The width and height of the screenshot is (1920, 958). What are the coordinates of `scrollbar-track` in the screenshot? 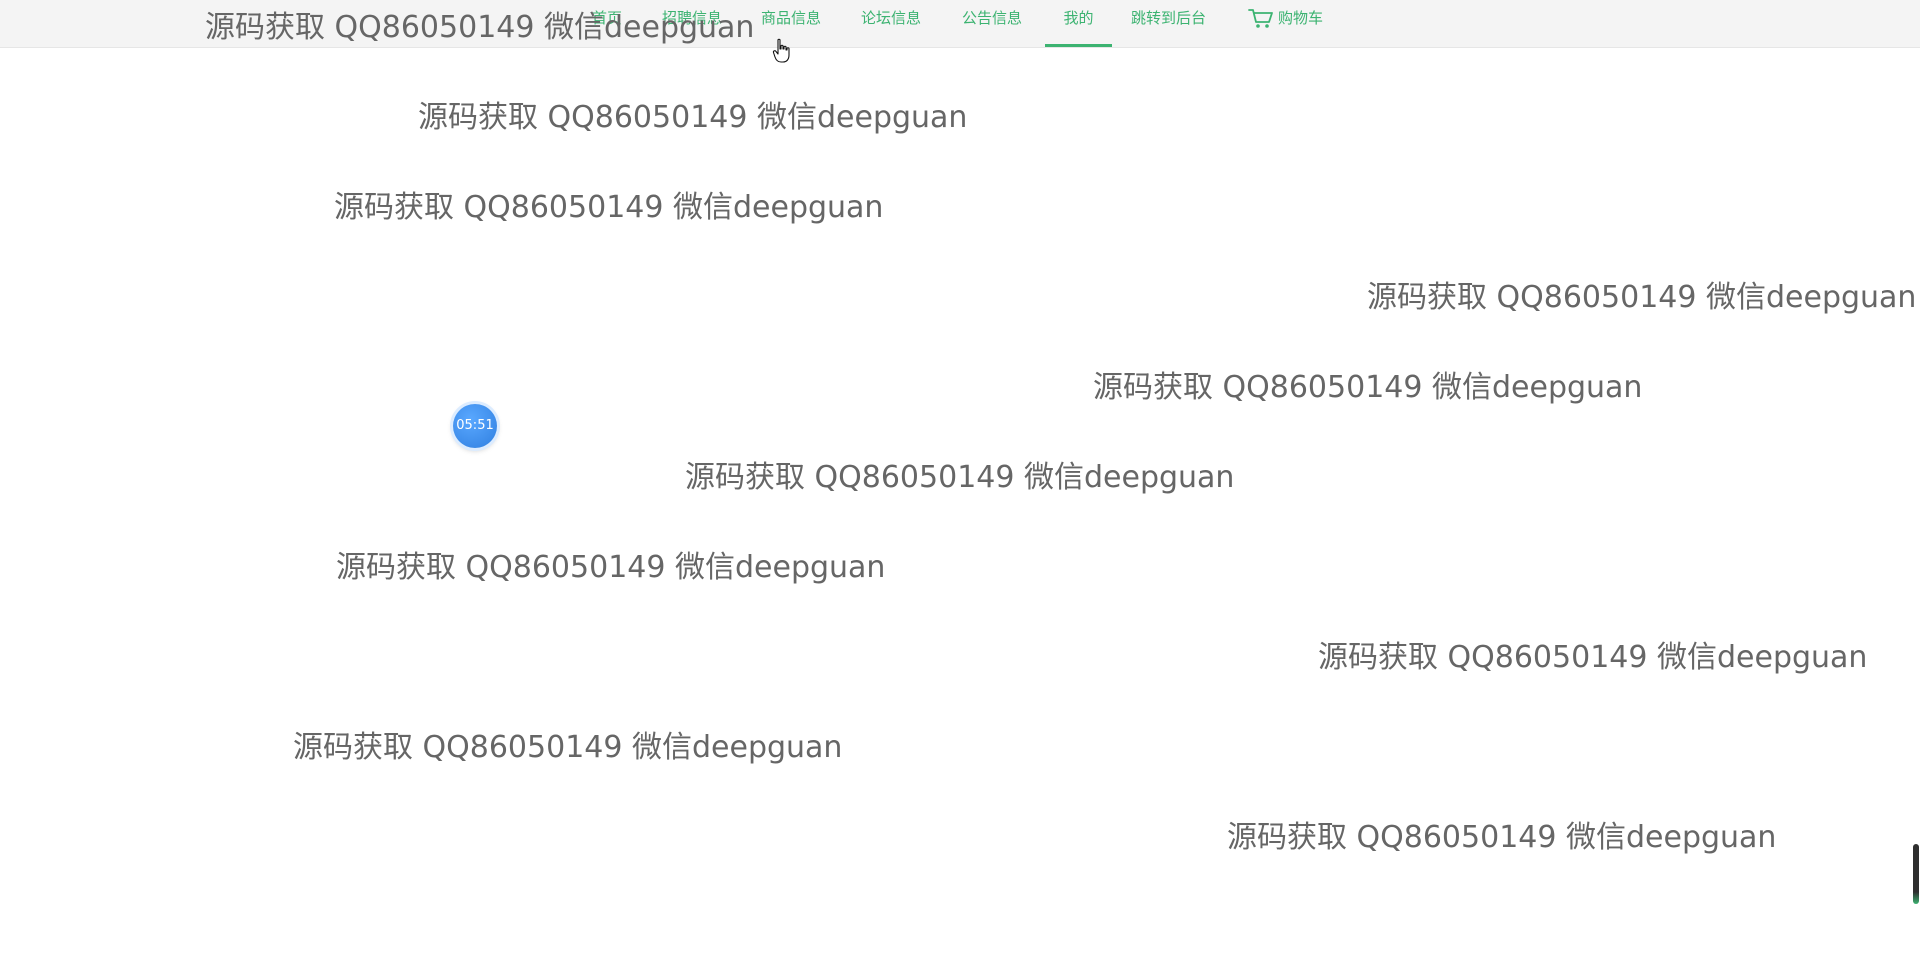 It's located at (1916, 479).